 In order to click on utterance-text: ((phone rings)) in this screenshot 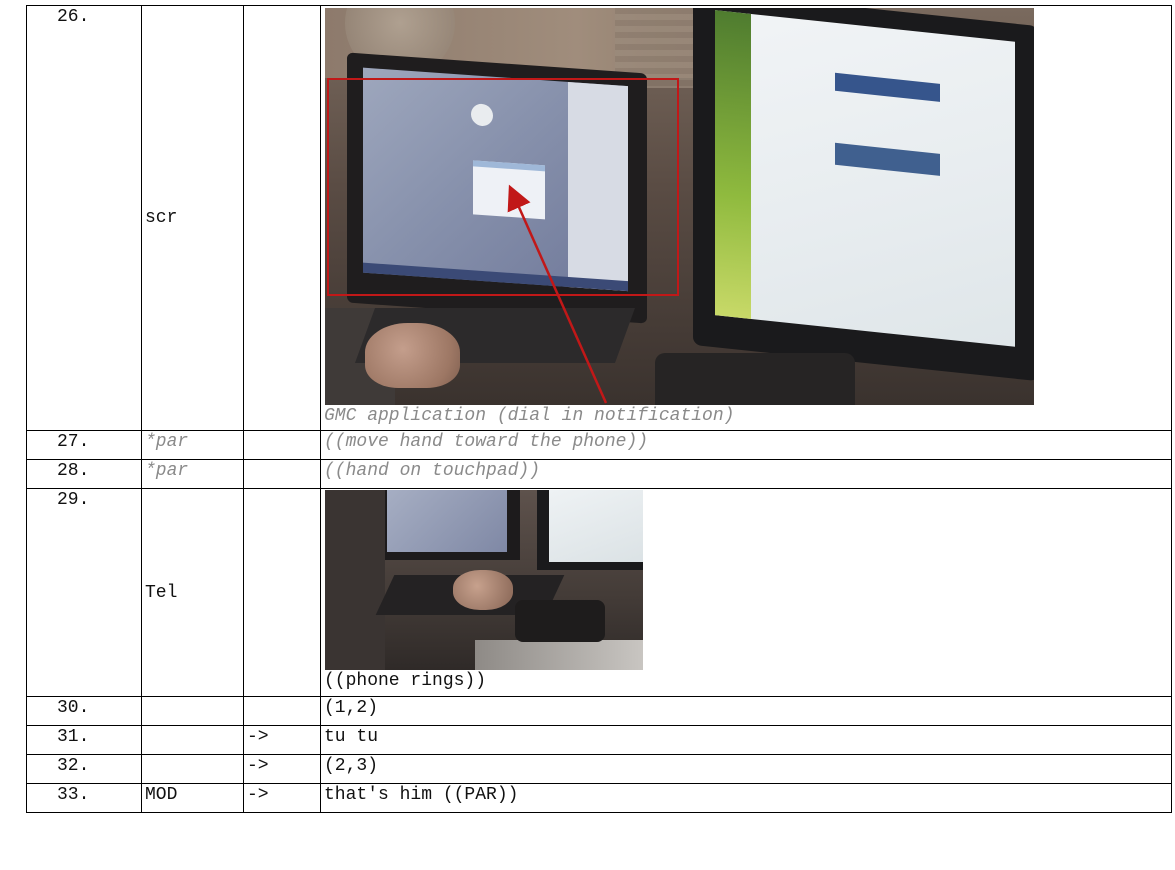, I will do `click(405, 681)`.